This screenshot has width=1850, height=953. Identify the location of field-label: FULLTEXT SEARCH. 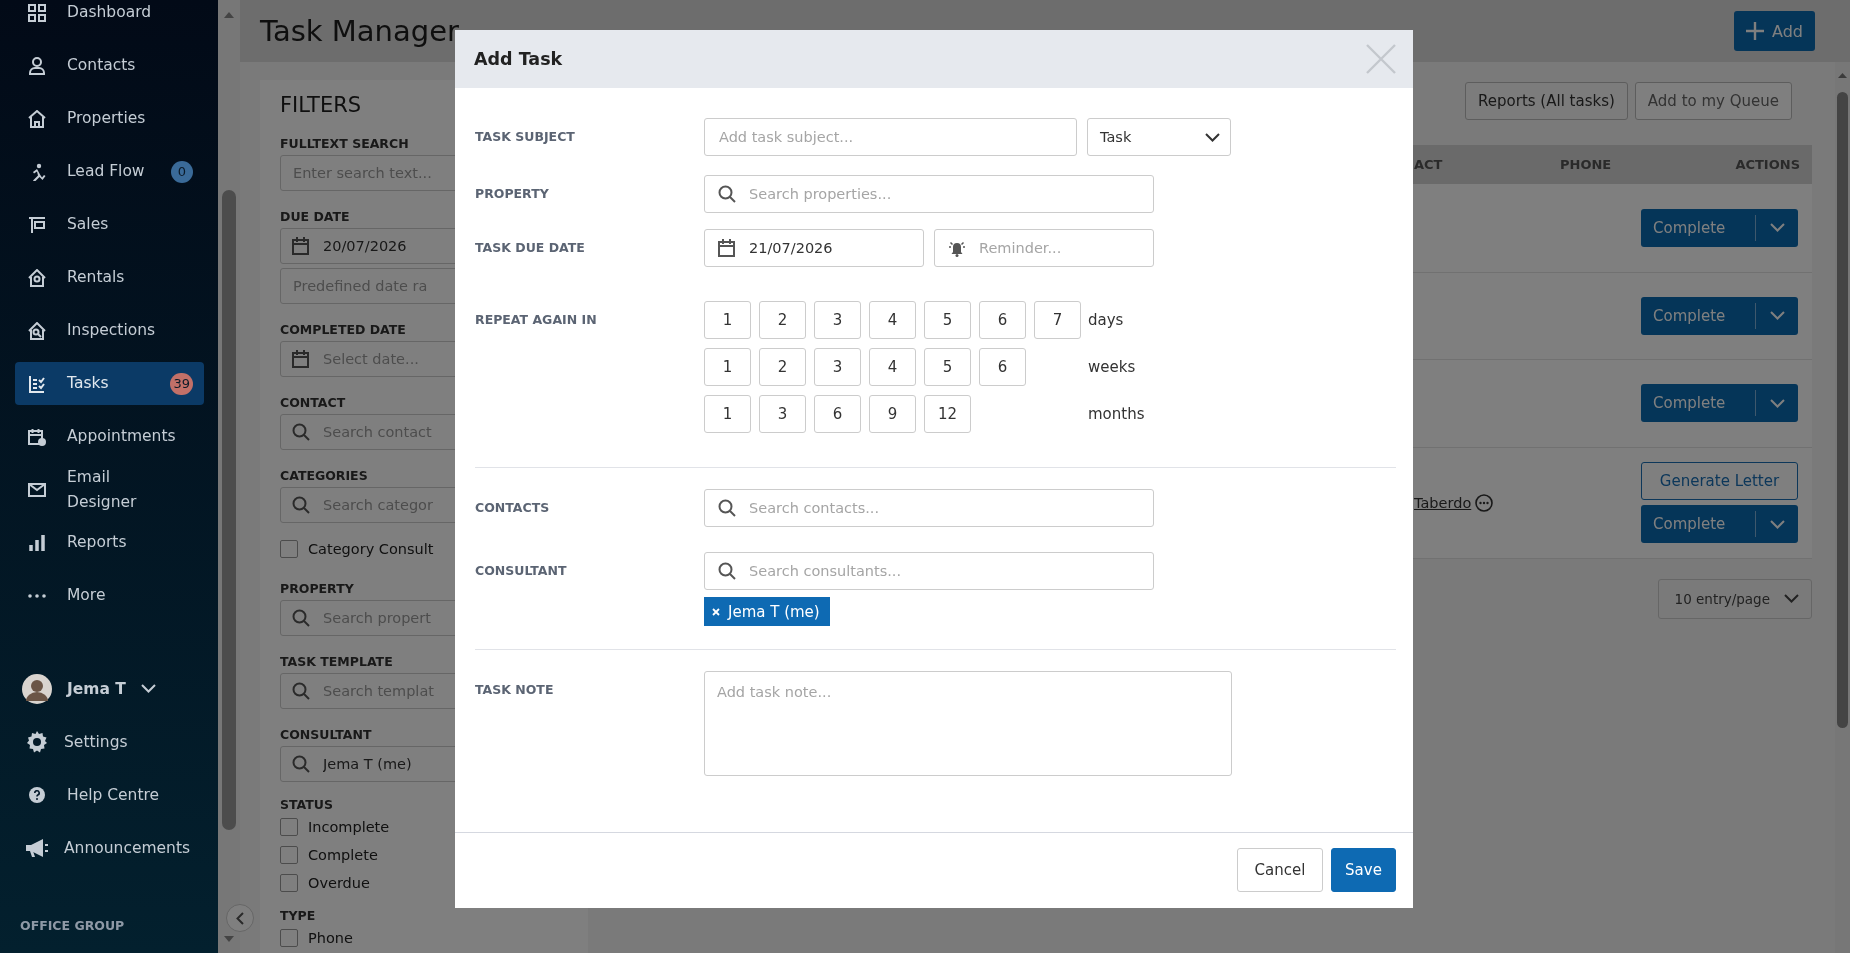
(344, 143).